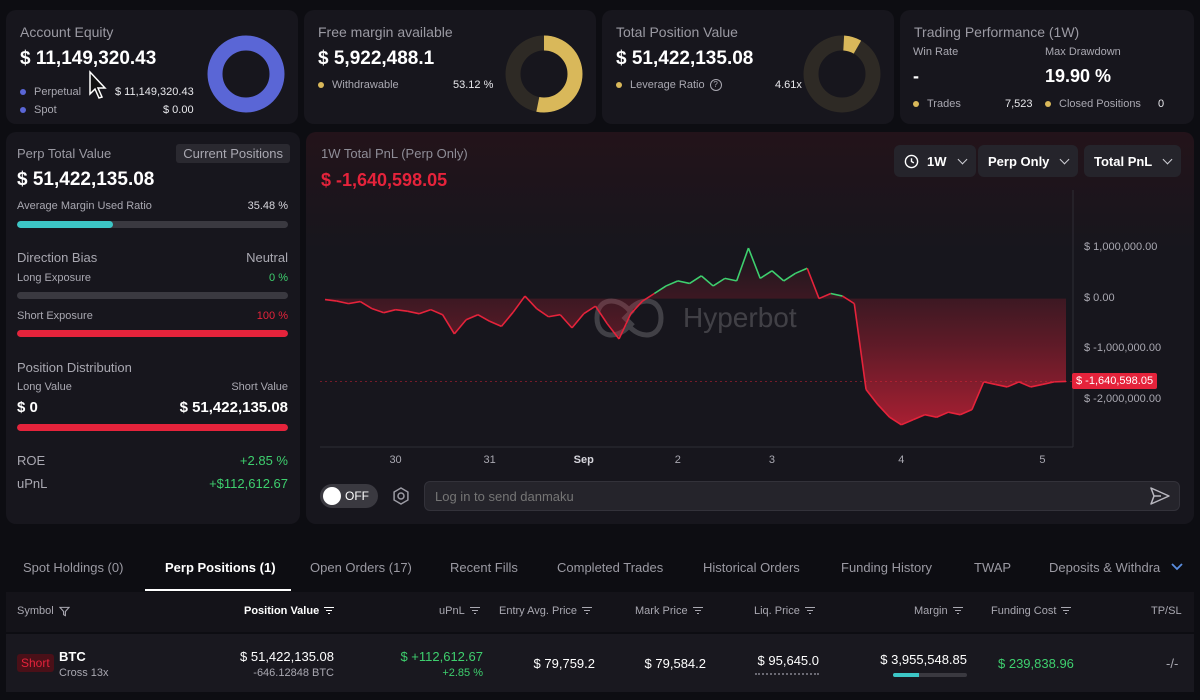 Image resolution: width=1200 pixels, height=700 pixels. I want to click on row-upnl: $ +112,612.67, so click(441, 656).